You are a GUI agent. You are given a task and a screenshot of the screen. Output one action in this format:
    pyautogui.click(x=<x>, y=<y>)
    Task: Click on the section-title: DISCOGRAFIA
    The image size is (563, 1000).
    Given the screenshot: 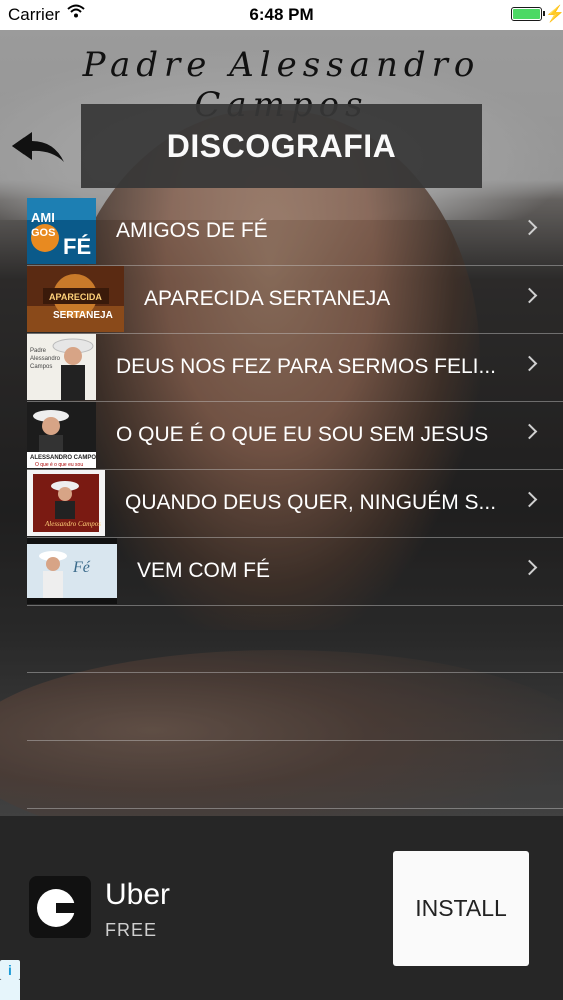 What is the action you would take?
    pyautogui.click(x=281, y=145)
    